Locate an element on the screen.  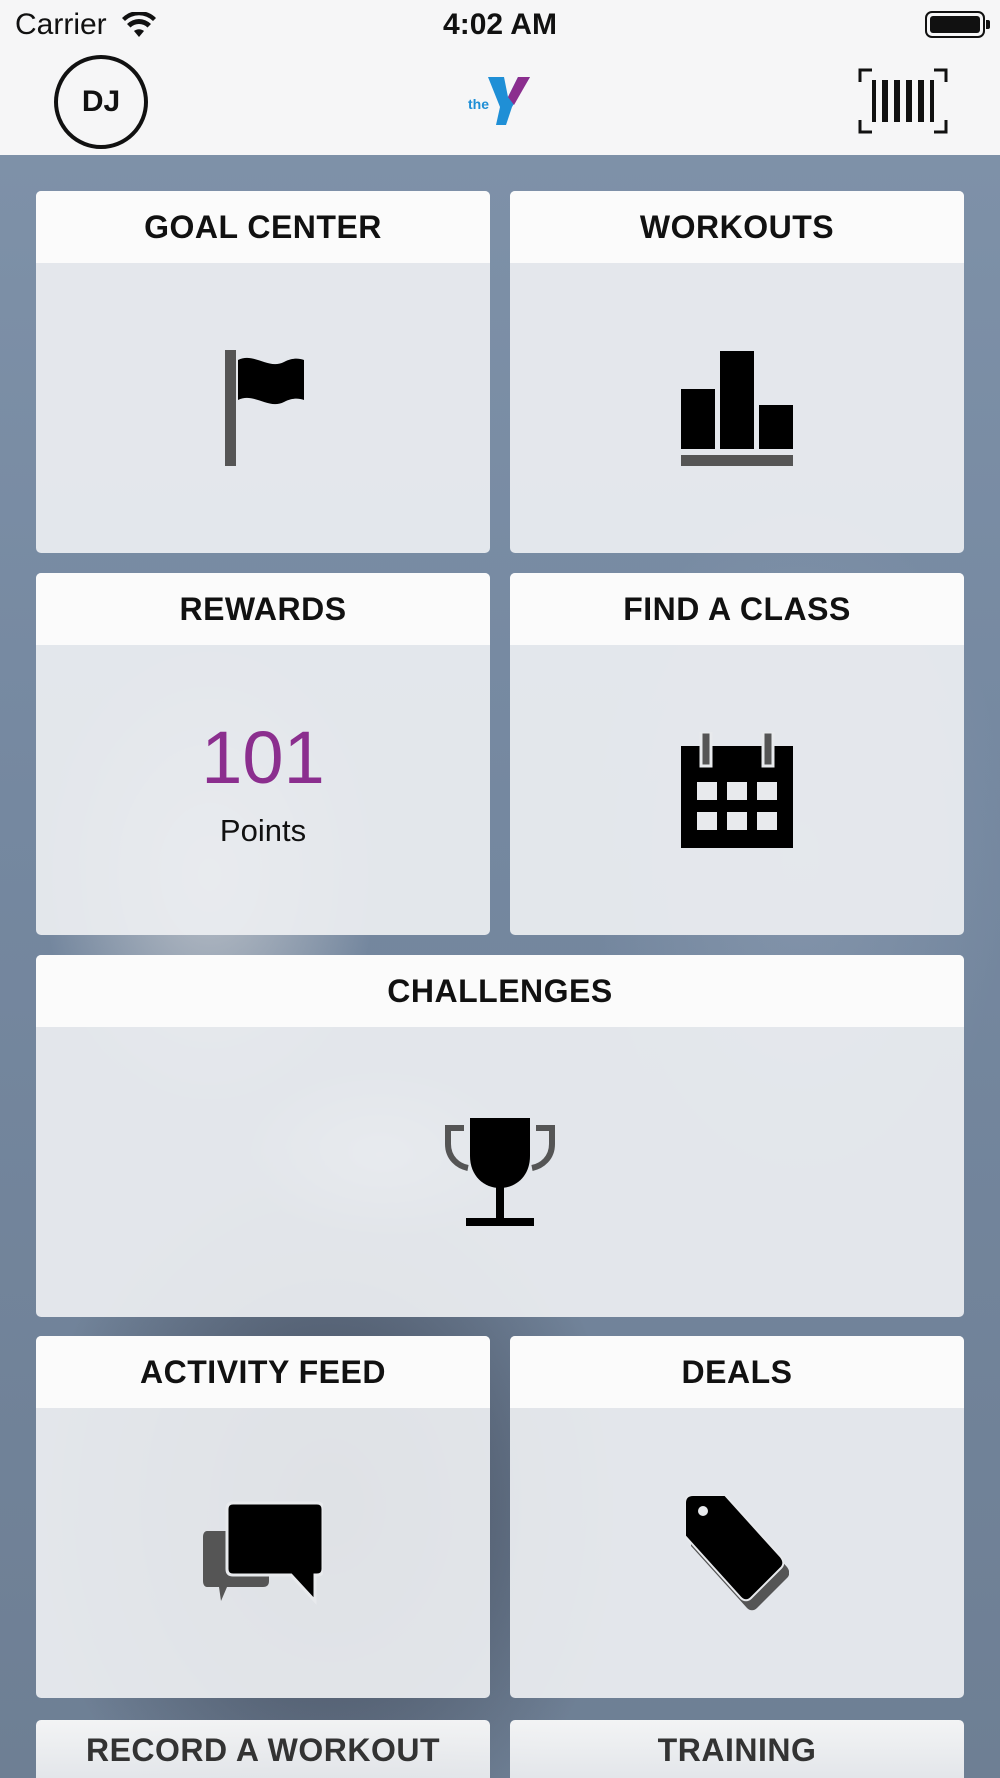
flag-icon is located at coordinates (264, 408).